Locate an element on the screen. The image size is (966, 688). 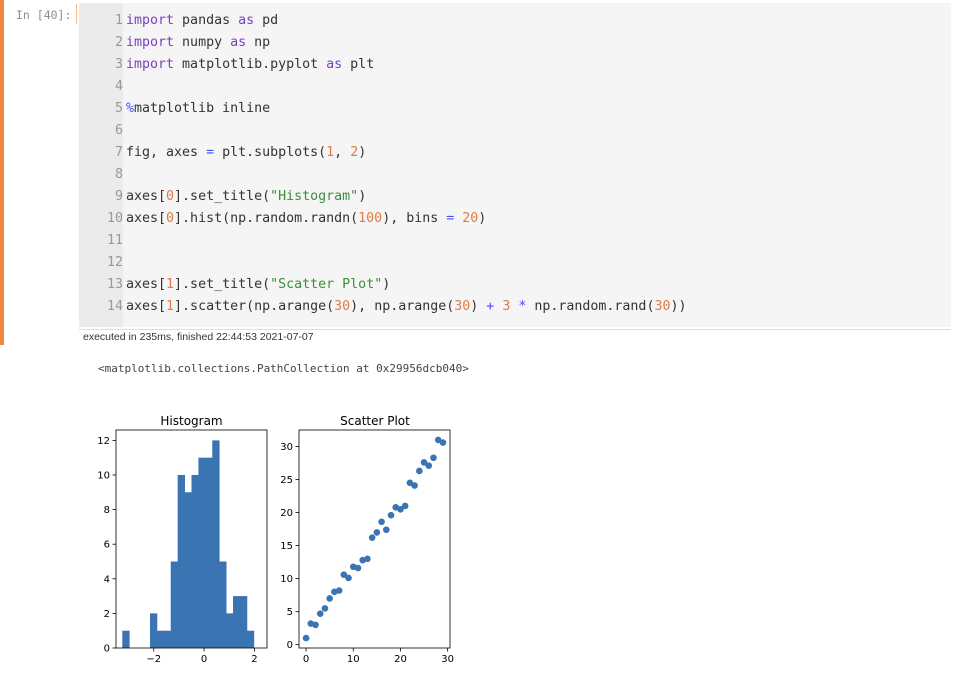
code-line: 5 %matplotlib inline is located at coordinates (509, 109).